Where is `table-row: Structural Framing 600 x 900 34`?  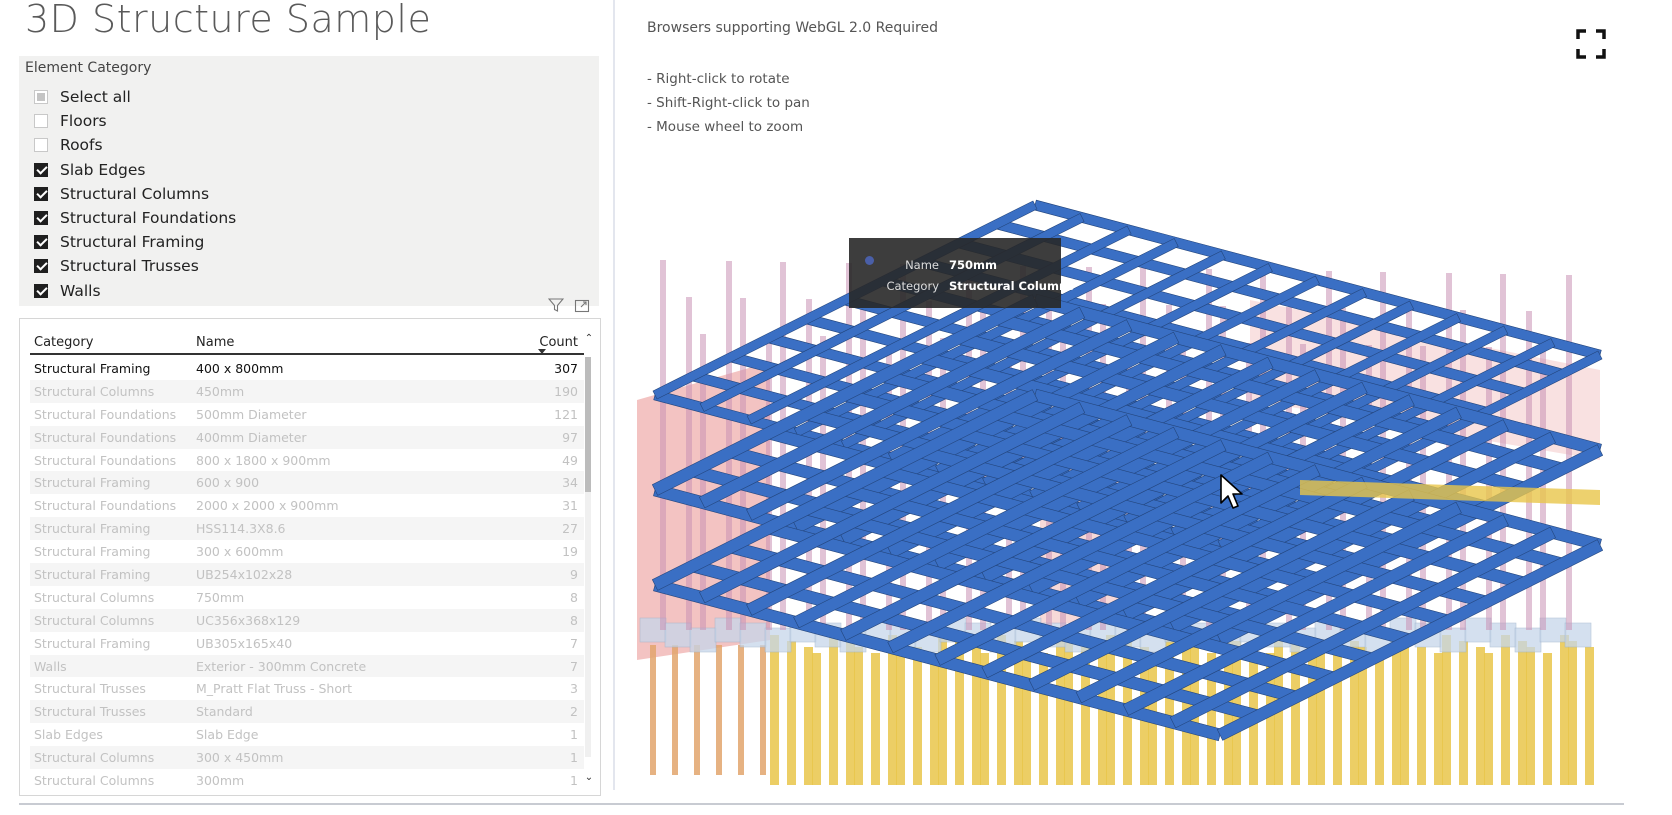
table-row: Structural Framing 600 x 900 34 is located at coordinates (307, 483).